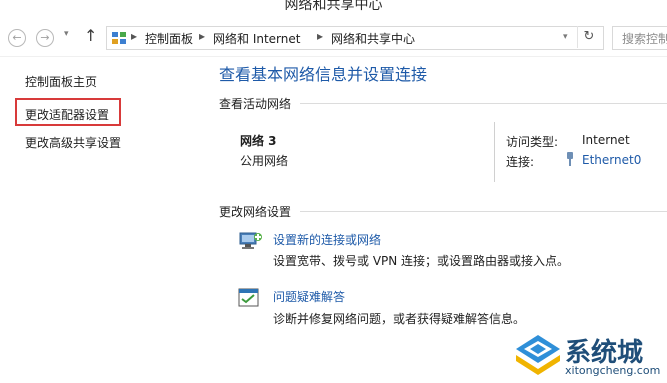 Image resolution: width=667 pixels, height=383 pixels. I want to click on address-bar: ▸ 控制面板 ▸ 网络和 Internet ▸ 网络和共享中心 ▾, so click(355, 38).